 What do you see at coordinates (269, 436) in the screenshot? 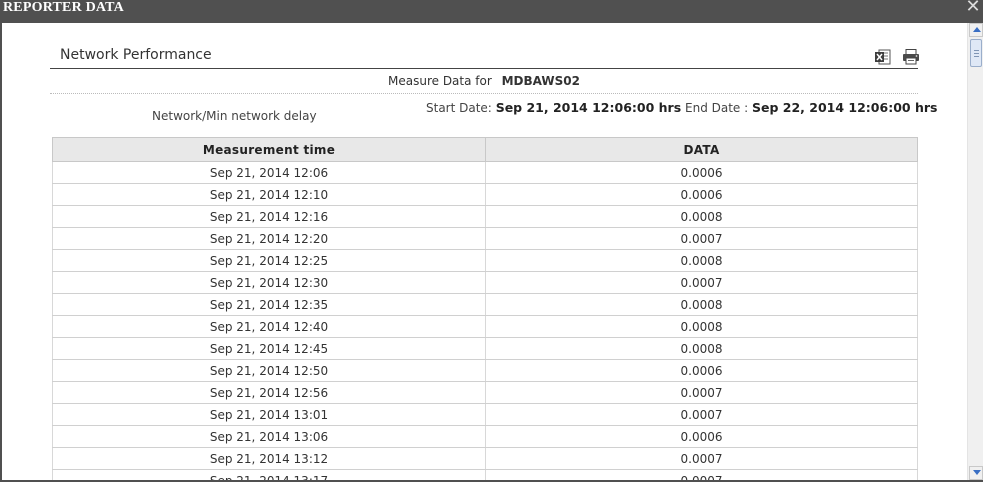
I see `cell-measurement-time: Sep 21, 2014 13:06` at bounding box center [269, 436].